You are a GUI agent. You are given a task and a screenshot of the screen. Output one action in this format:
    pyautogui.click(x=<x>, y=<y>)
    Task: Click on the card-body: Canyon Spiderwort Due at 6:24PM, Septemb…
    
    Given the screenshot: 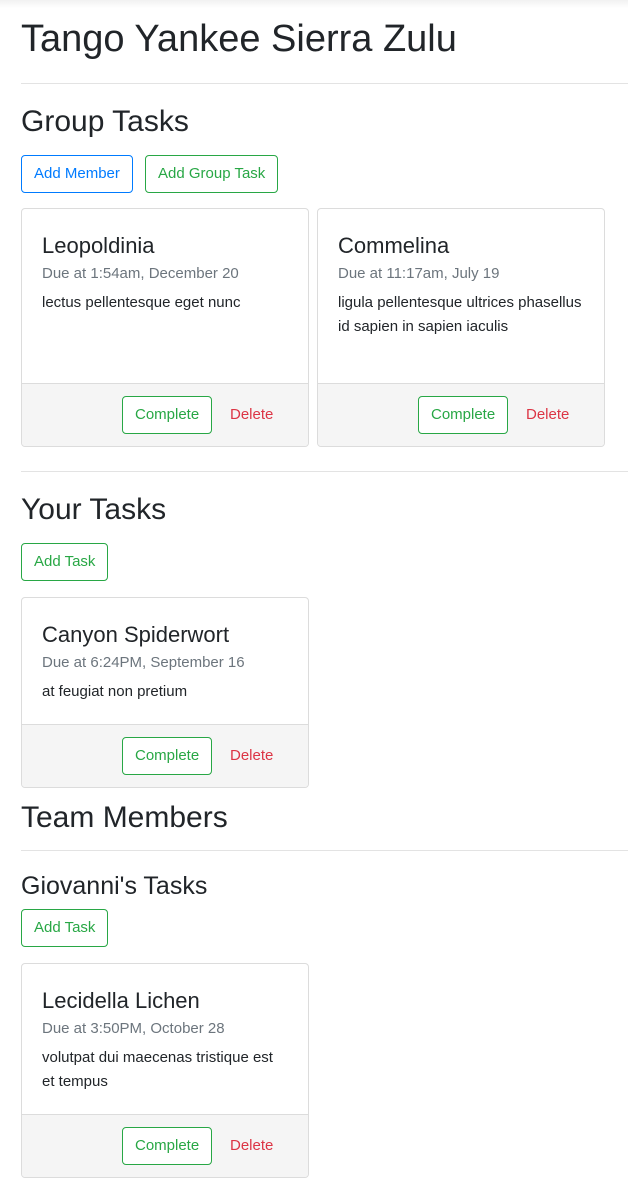 What is the action you would take?
    pyautogui.click(x=165, y=651)
    